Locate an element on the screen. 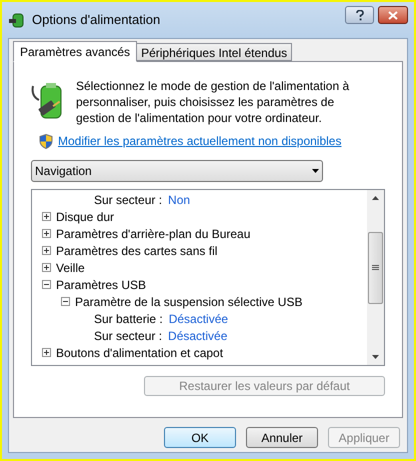 The width and height of the screenshot is (416, 461). scroll-thumb is located at coordinates (375, 268).